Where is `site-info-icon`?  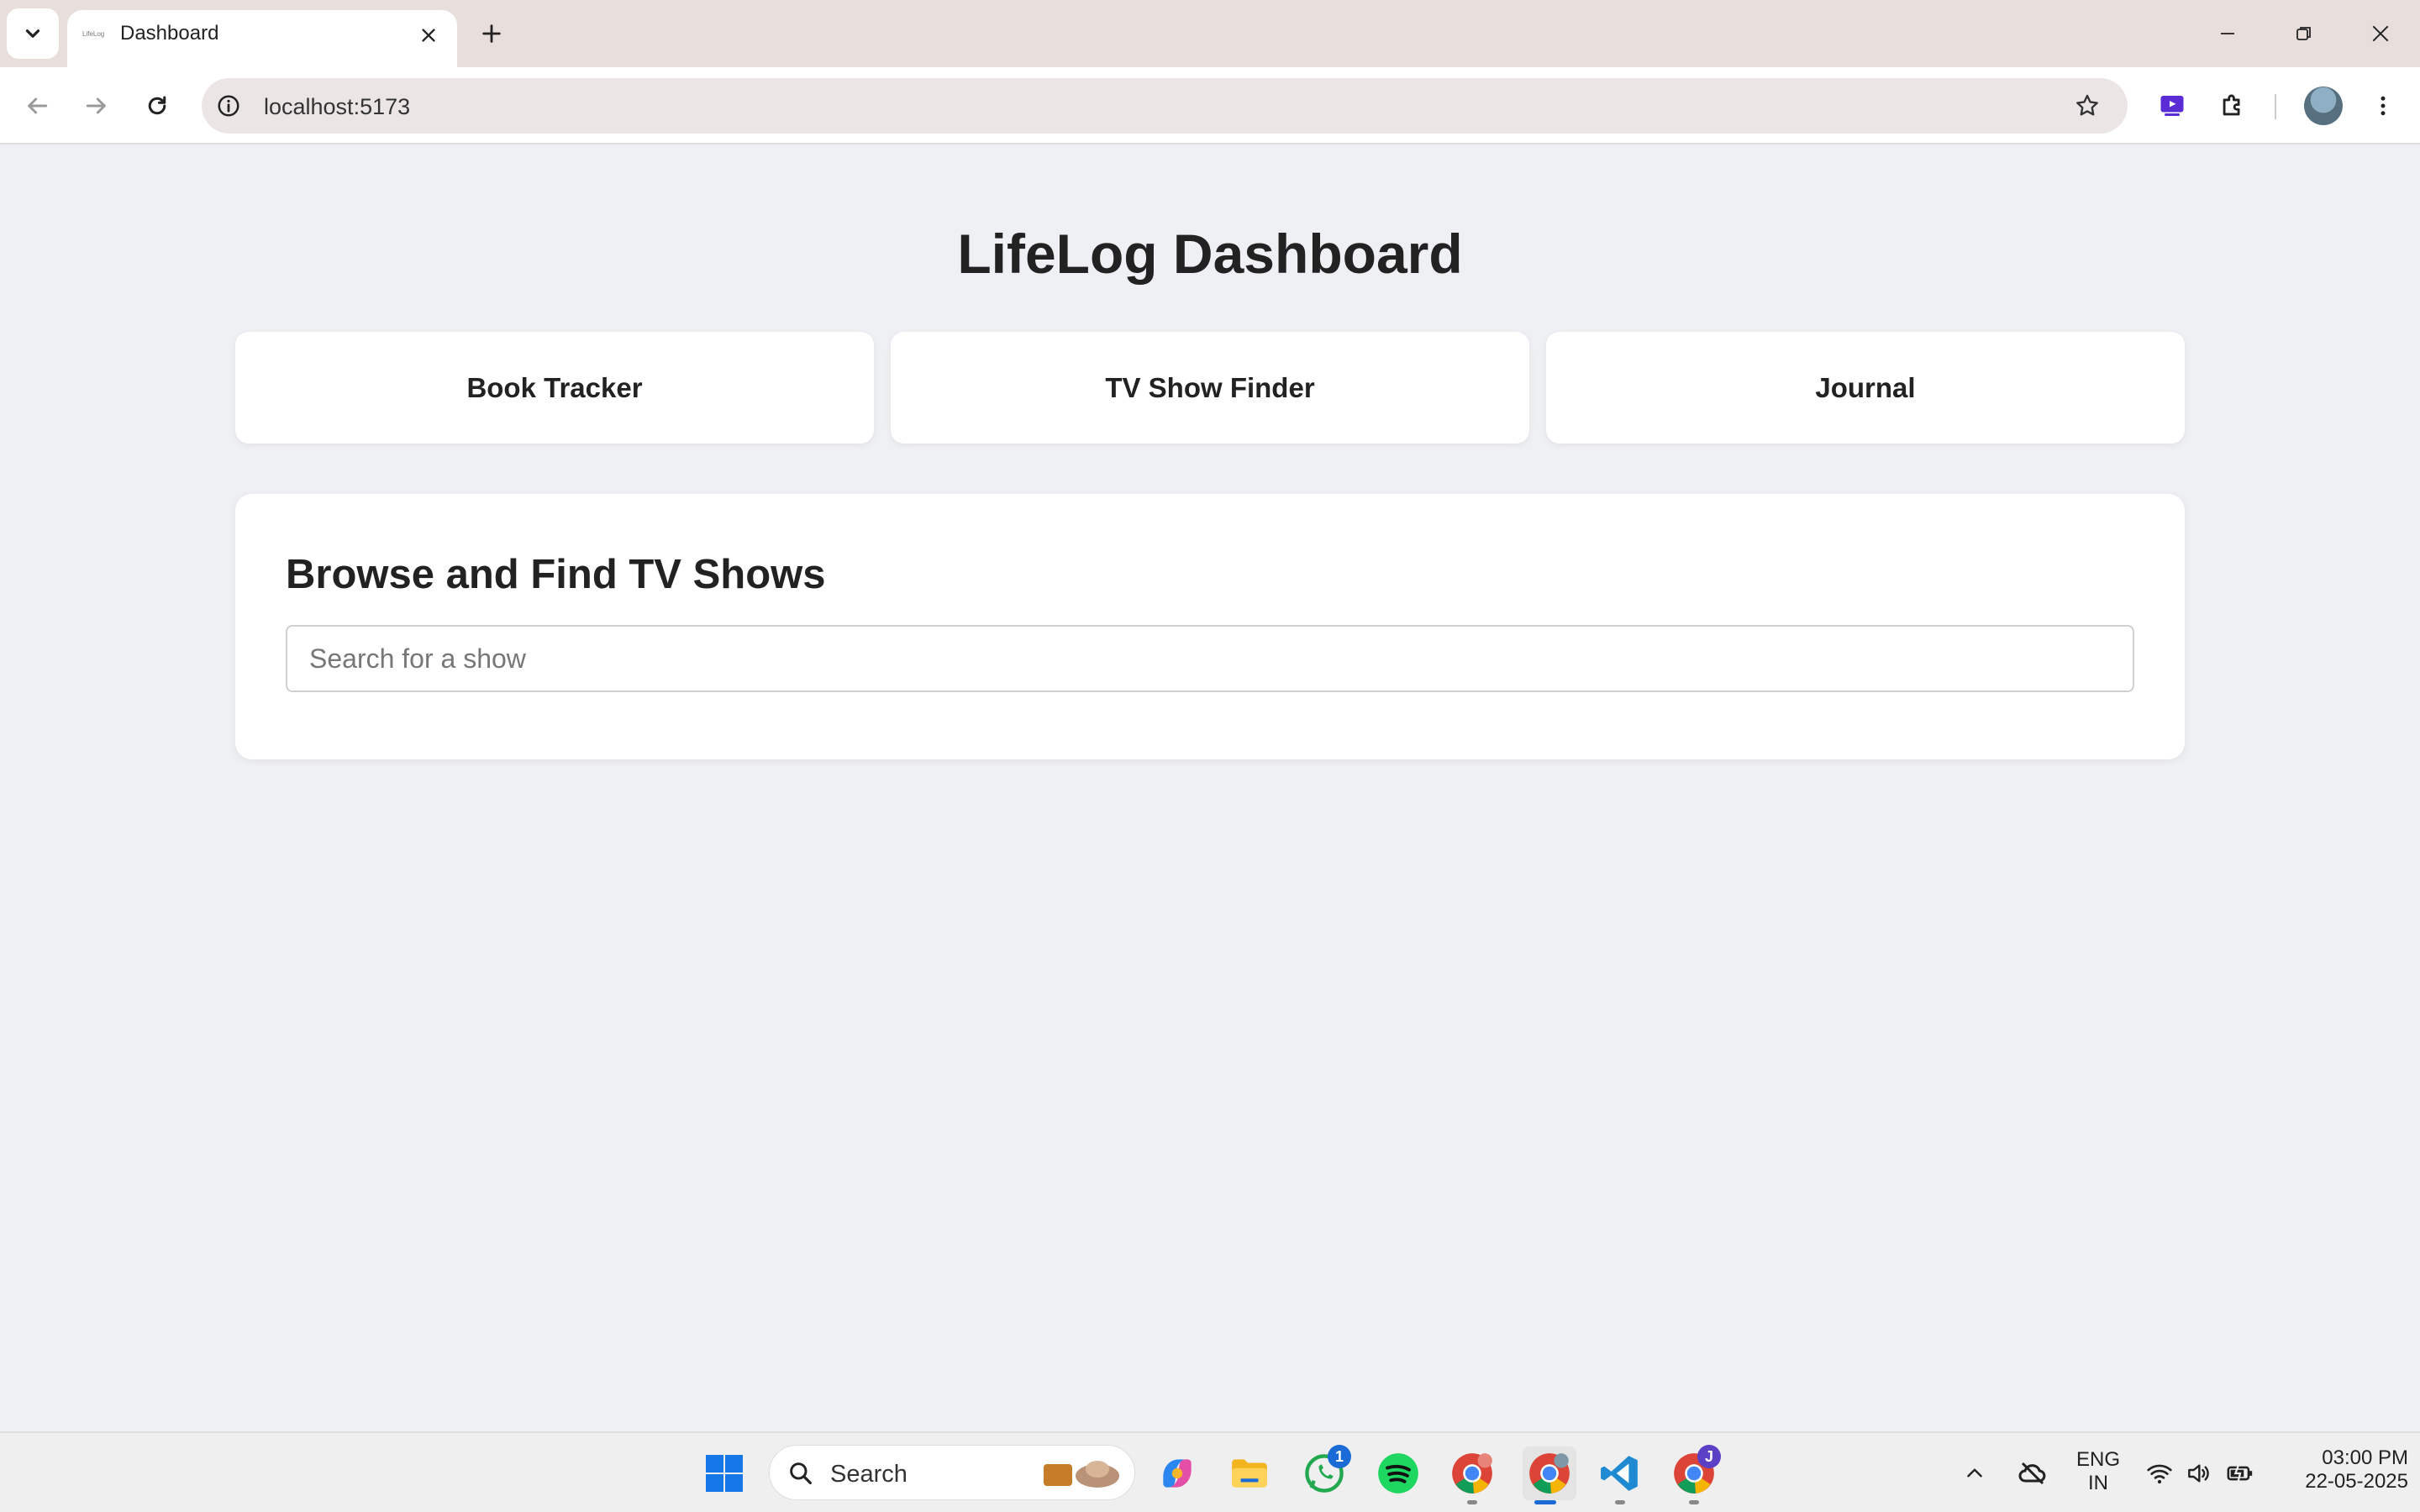
site-info-icon is located at coordinates (228, 106).